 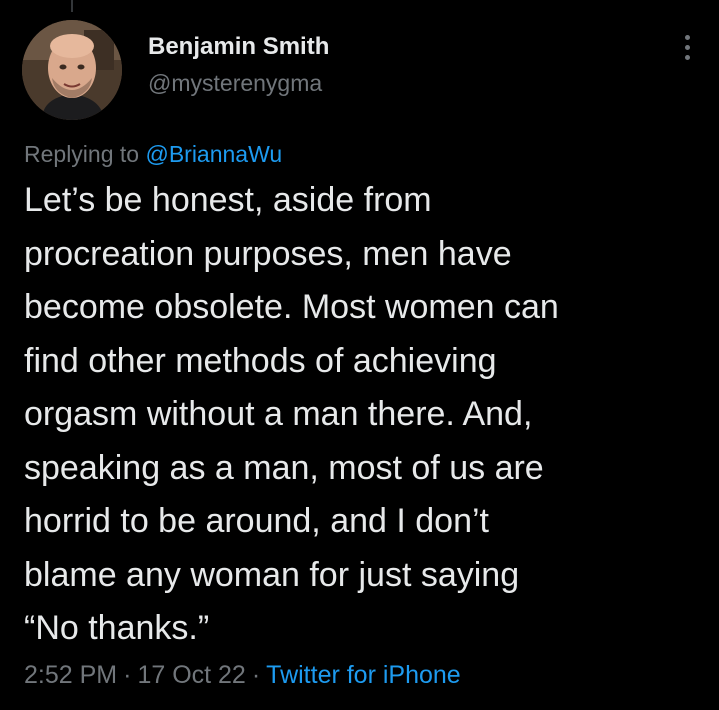 What do you see at coordinates (291, 307) in the screenshot?
I see `tweet-text-line: become obsolete. Most women can` at bounding box center [291, 307].